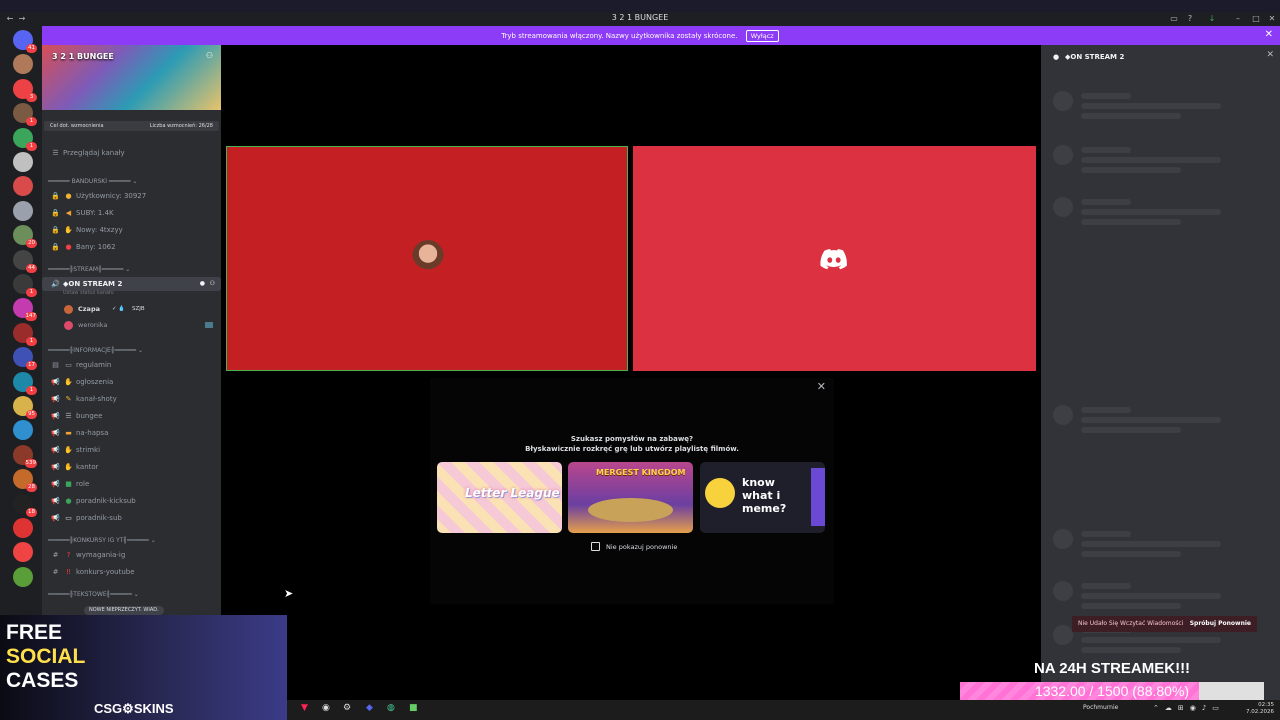 This screenshot has height=720, width=1280. Describe the element at coordinates (83, 56) in the screenshot. I see `guild-name: 3 2 1 BUNGEE` at that location.